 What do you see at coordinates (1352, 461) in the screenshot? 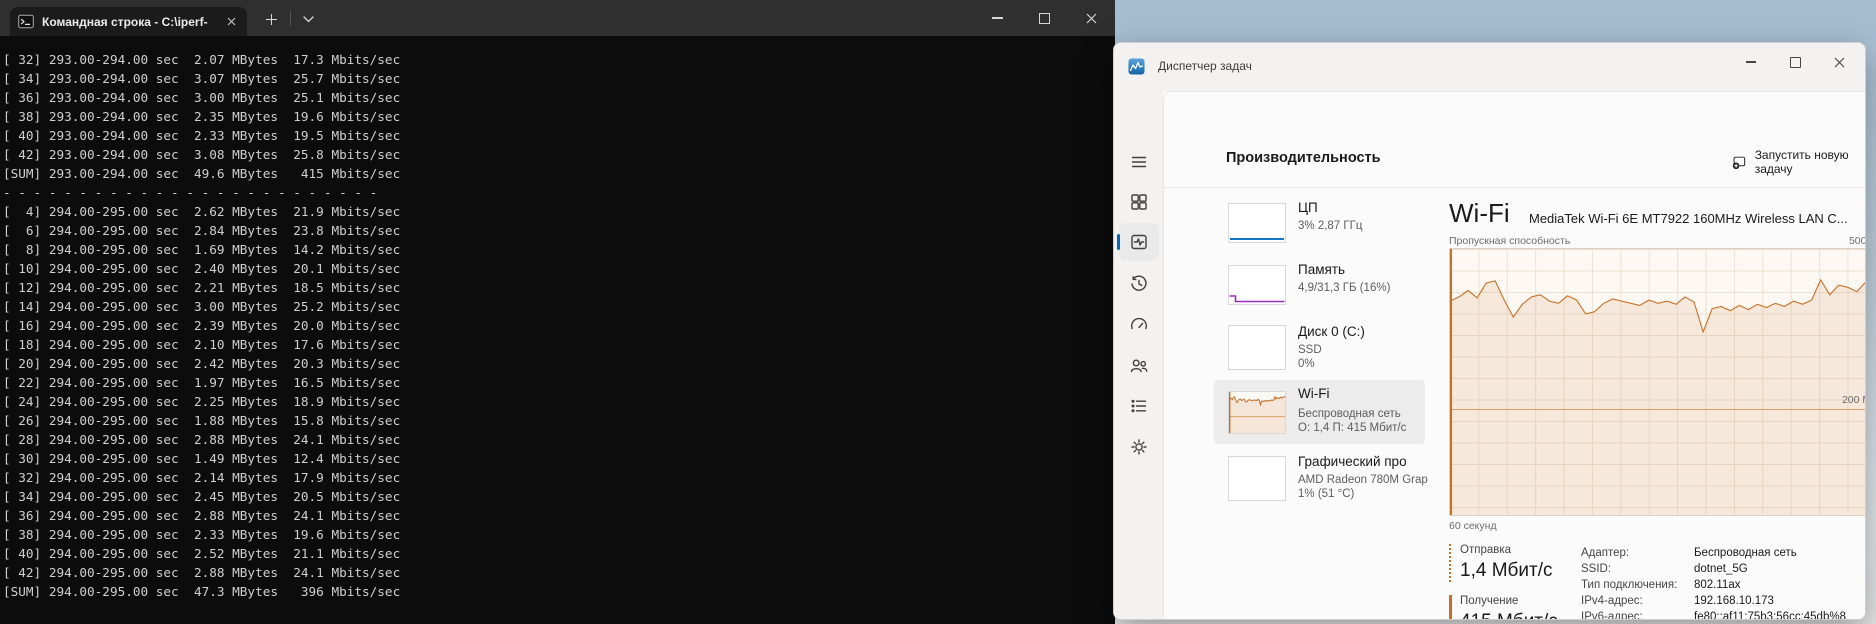
I see `gpu-card-title: Графический про` at bounding box center [1352, 461].